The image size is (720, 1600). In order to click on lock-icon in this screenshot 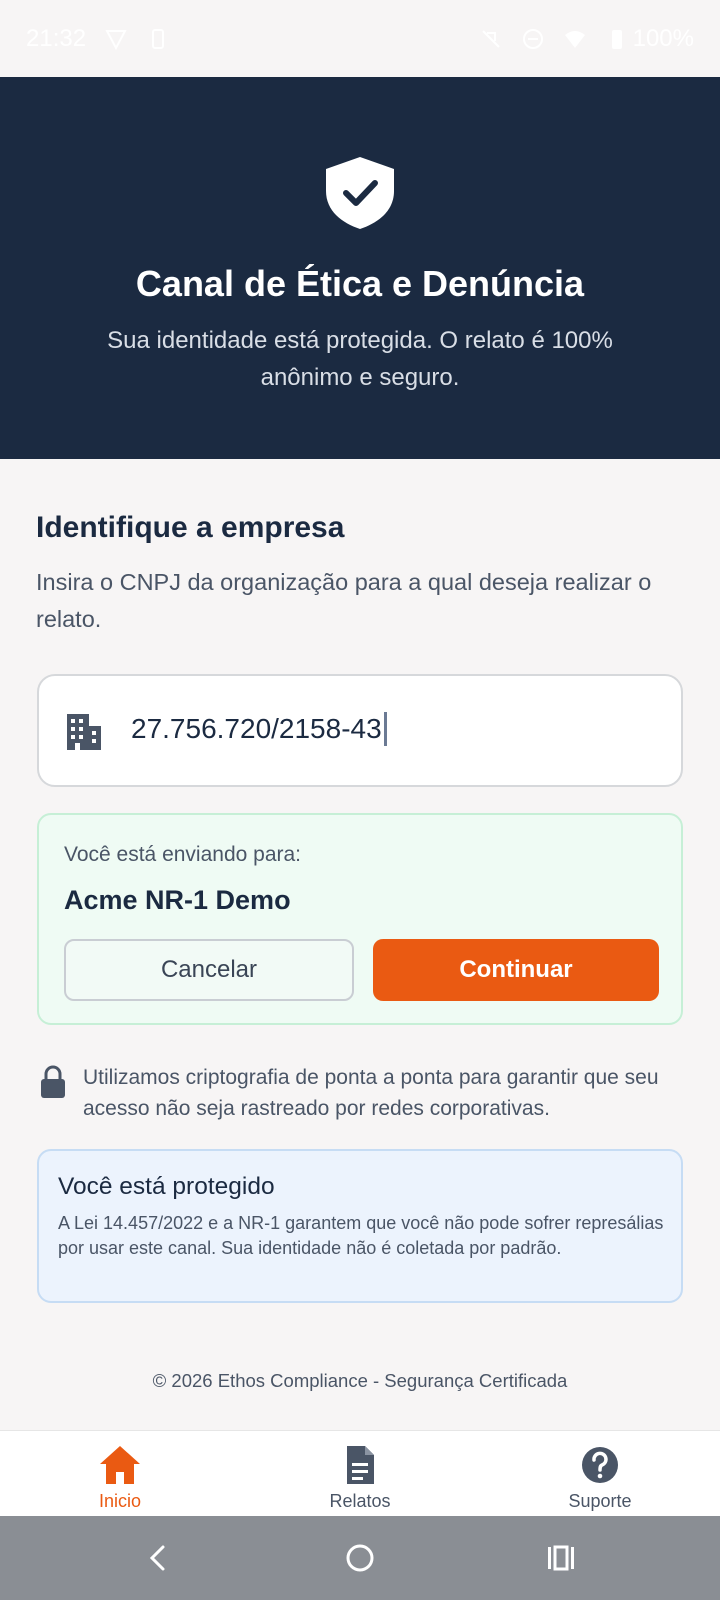, I will do `click(53, 1081)`.